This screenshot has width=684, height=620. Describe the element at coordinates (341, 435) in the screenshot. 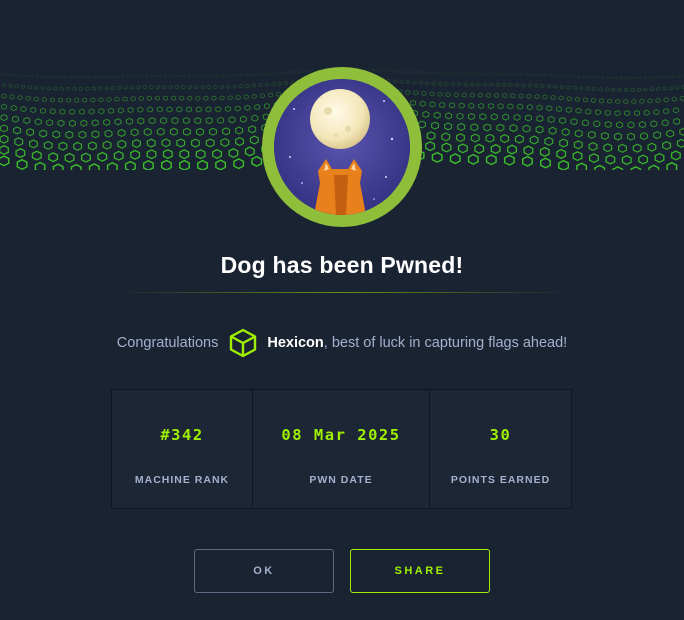

I see `stat-value: 08 Mar 2025` at that location.